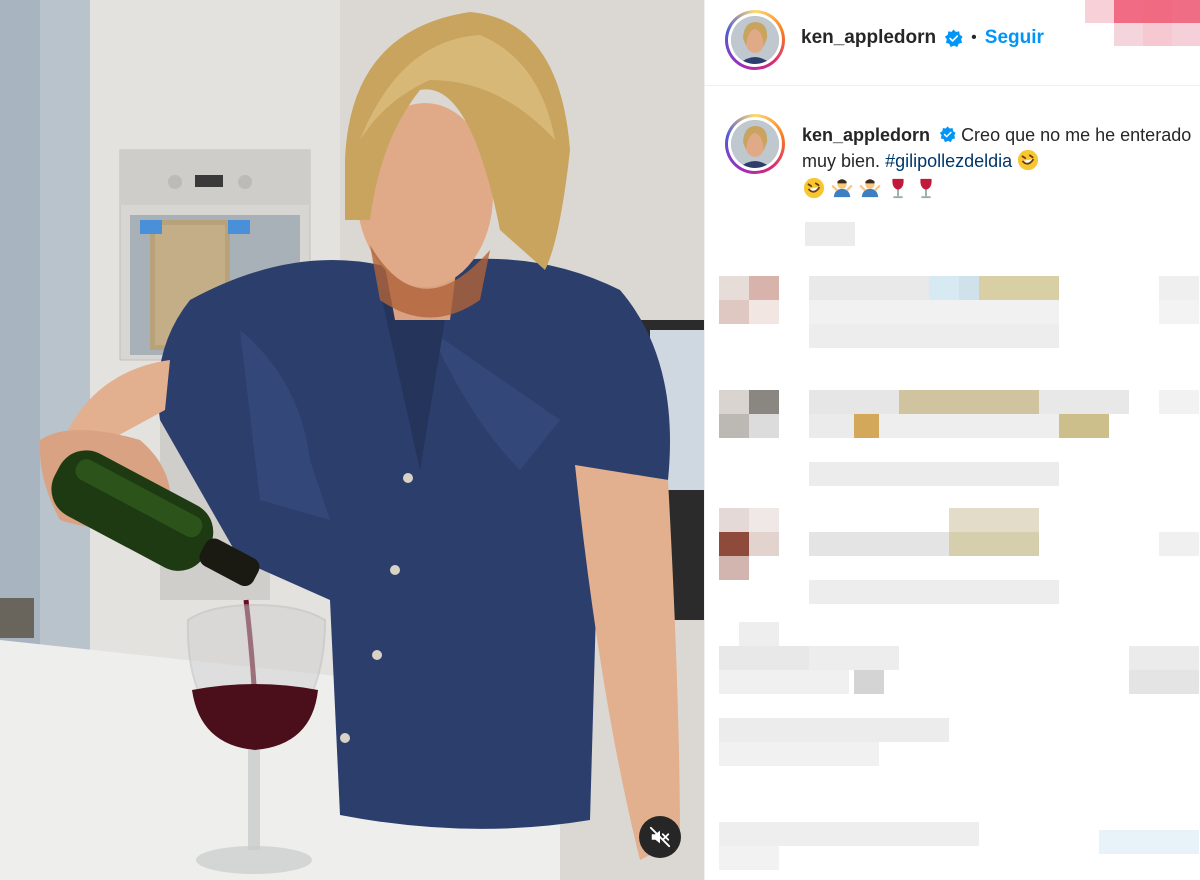 Image resolution: width=1200 pixels, height=880 pixels. What do you see at coordinates (1142, 23) in the screenshot?
I see `blurred-region` at bounding box center [1142, 23].